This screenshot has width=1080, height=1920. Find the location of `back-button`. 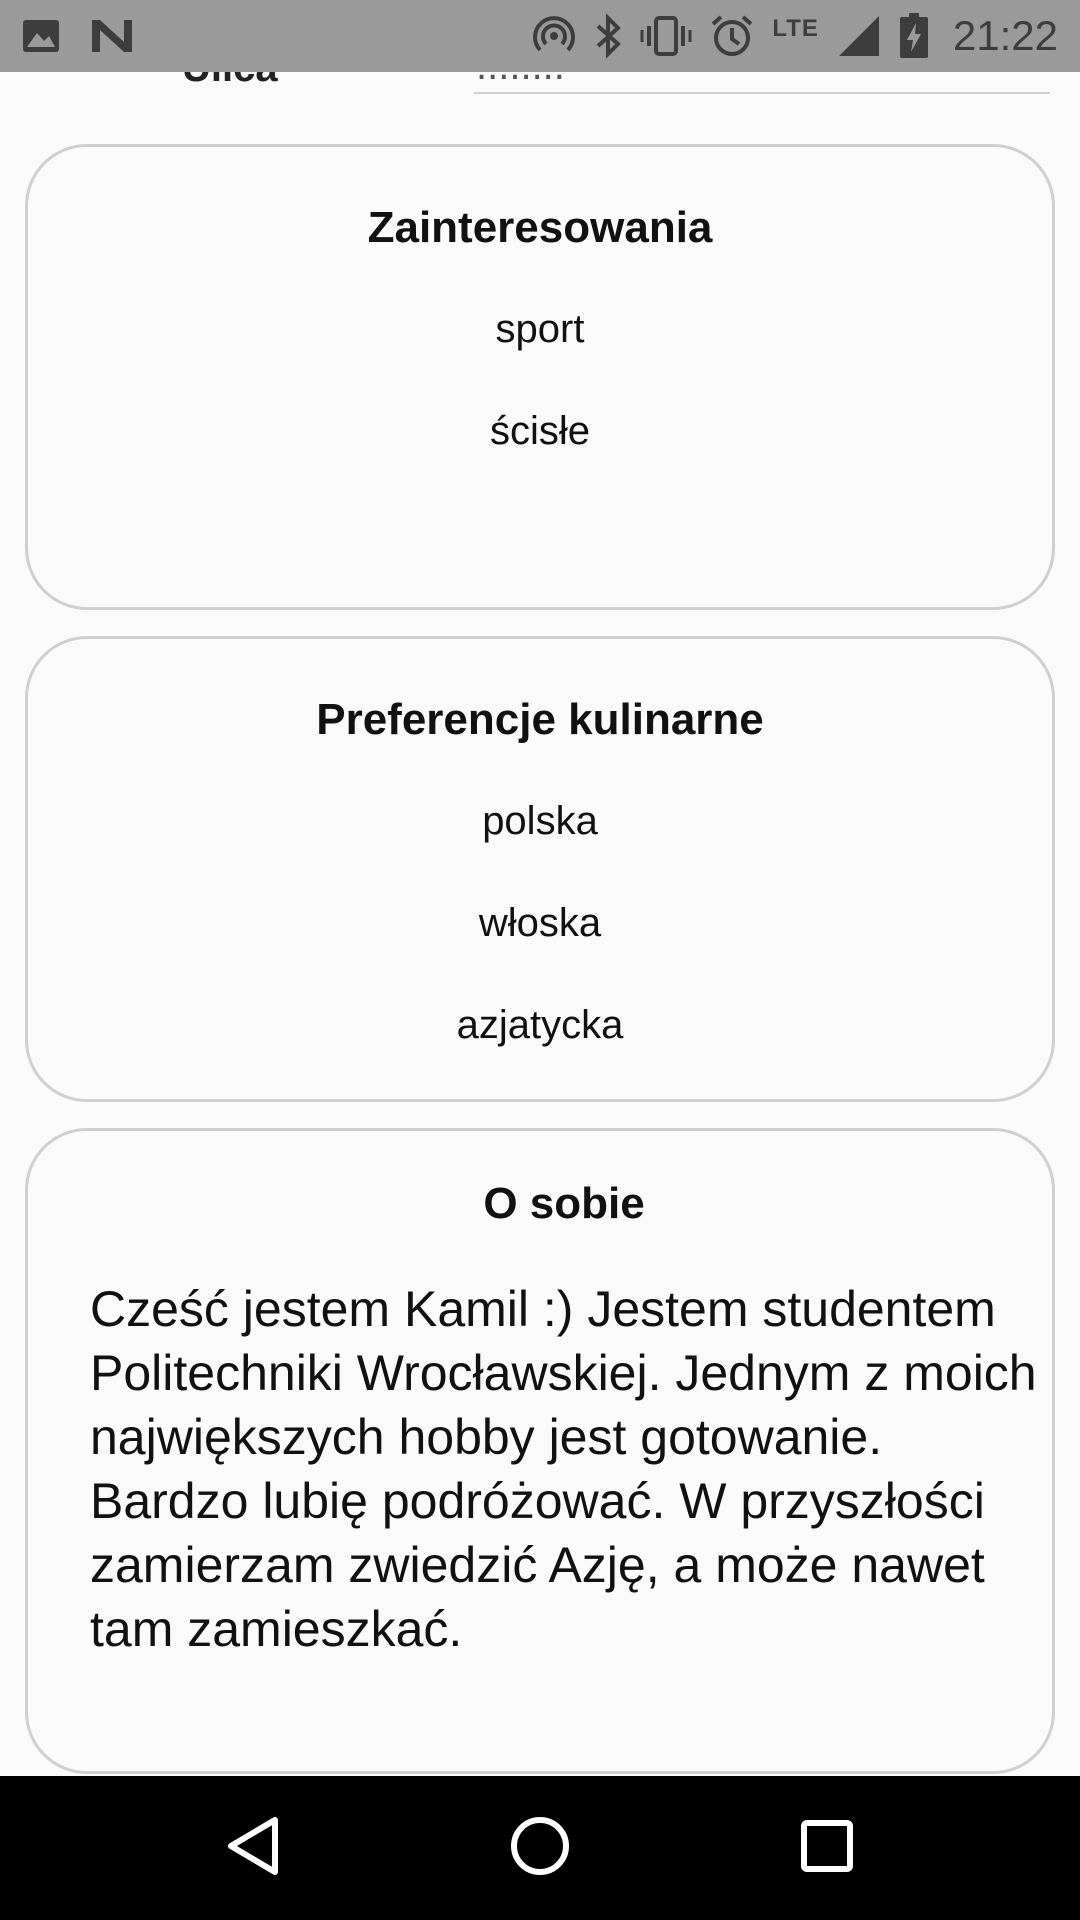

back-button is located at coordinates (253, 1848).